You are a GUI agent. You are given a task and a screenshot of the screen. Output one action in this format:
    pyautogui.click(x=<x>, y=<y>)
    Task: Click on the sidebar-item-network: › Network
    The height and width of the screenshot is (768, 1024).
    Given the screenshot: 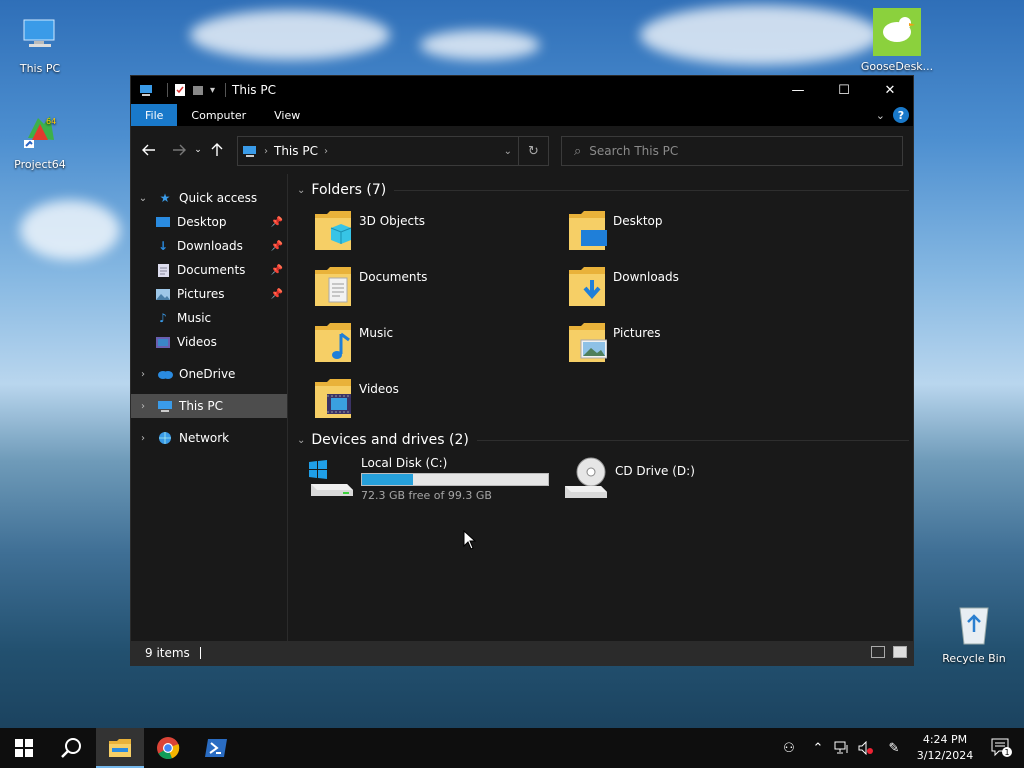 What is the action you would take?
    pyautogui.click(x=209, y=438)
    